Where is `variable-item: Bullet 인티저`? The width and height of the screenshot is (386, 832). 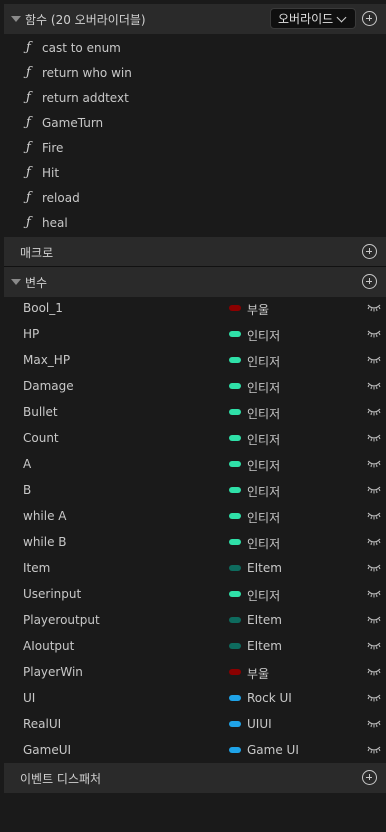
variable-item: Bullet 인티저 is located at coordinates (195, 412).